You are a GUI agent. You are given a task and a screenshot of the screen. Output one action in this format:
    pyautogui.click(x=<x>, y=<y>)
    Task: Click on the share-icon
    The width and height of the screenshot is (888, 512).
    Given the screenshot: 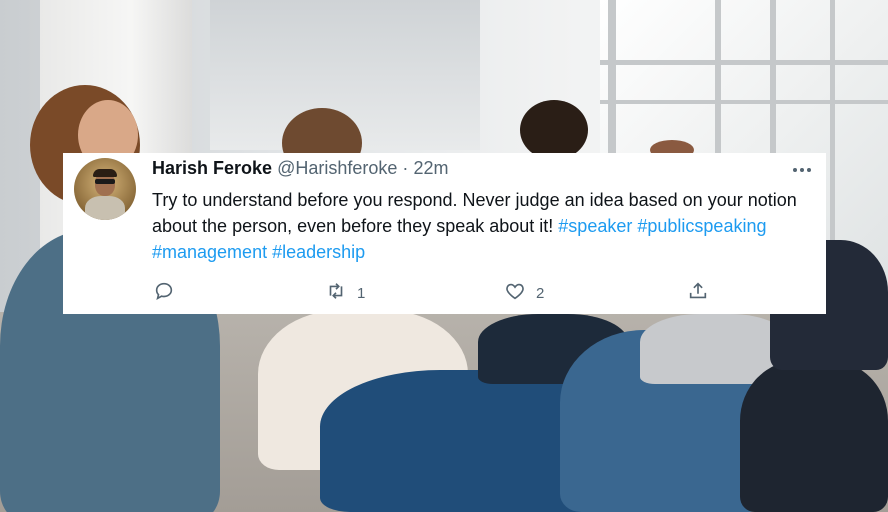 What is the action you would take?
    pyautogui.click(x=698, y=293)
    